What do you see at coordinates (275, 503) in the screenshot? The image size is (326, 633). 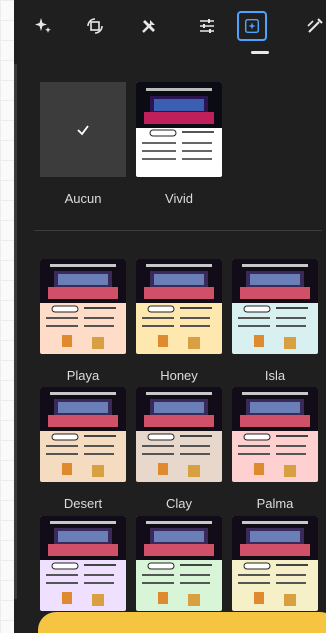 I see `filter-label: Palma` at bounding box center [275, 503].